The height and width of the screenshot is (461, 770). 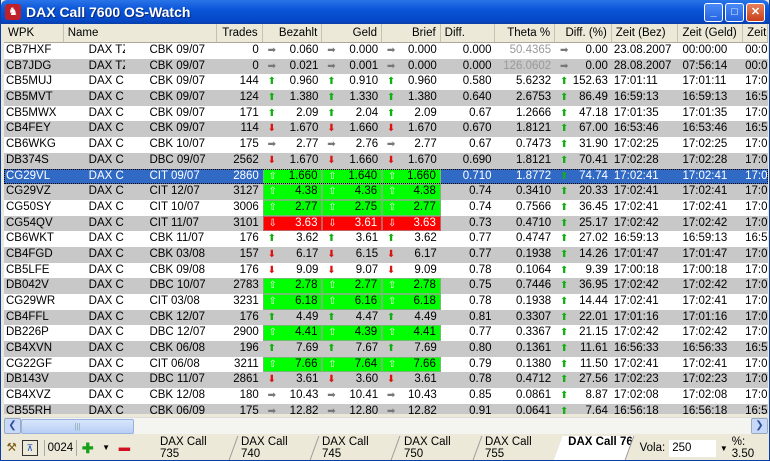 What do you see at coordinates (386, 425) in the screenshot?
I see `horizontal-scrollbar: ❮ ||| ❯` at bounding box center [386, 425].